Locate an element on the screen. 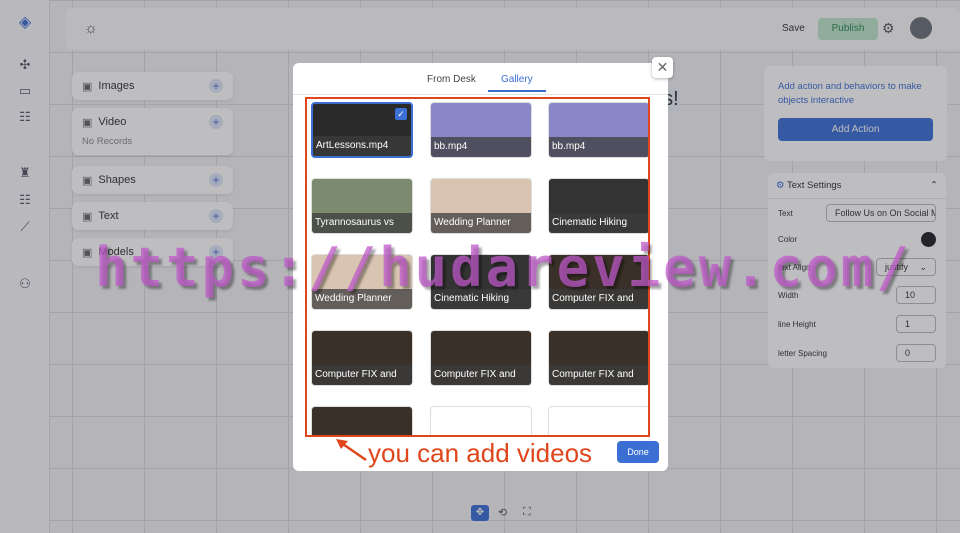  gallery-item: Wedding Planner is located at coordinates (481, 206).